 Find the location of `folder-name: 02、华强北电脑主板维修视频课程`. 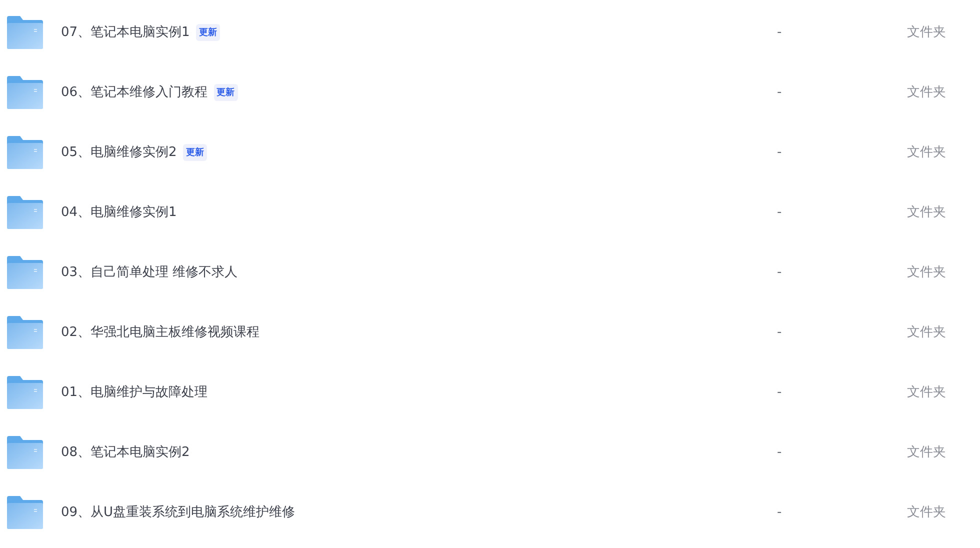

folder-name: 02、华强北电脑主板维修视频课程 is located at coordinates (160, 332).